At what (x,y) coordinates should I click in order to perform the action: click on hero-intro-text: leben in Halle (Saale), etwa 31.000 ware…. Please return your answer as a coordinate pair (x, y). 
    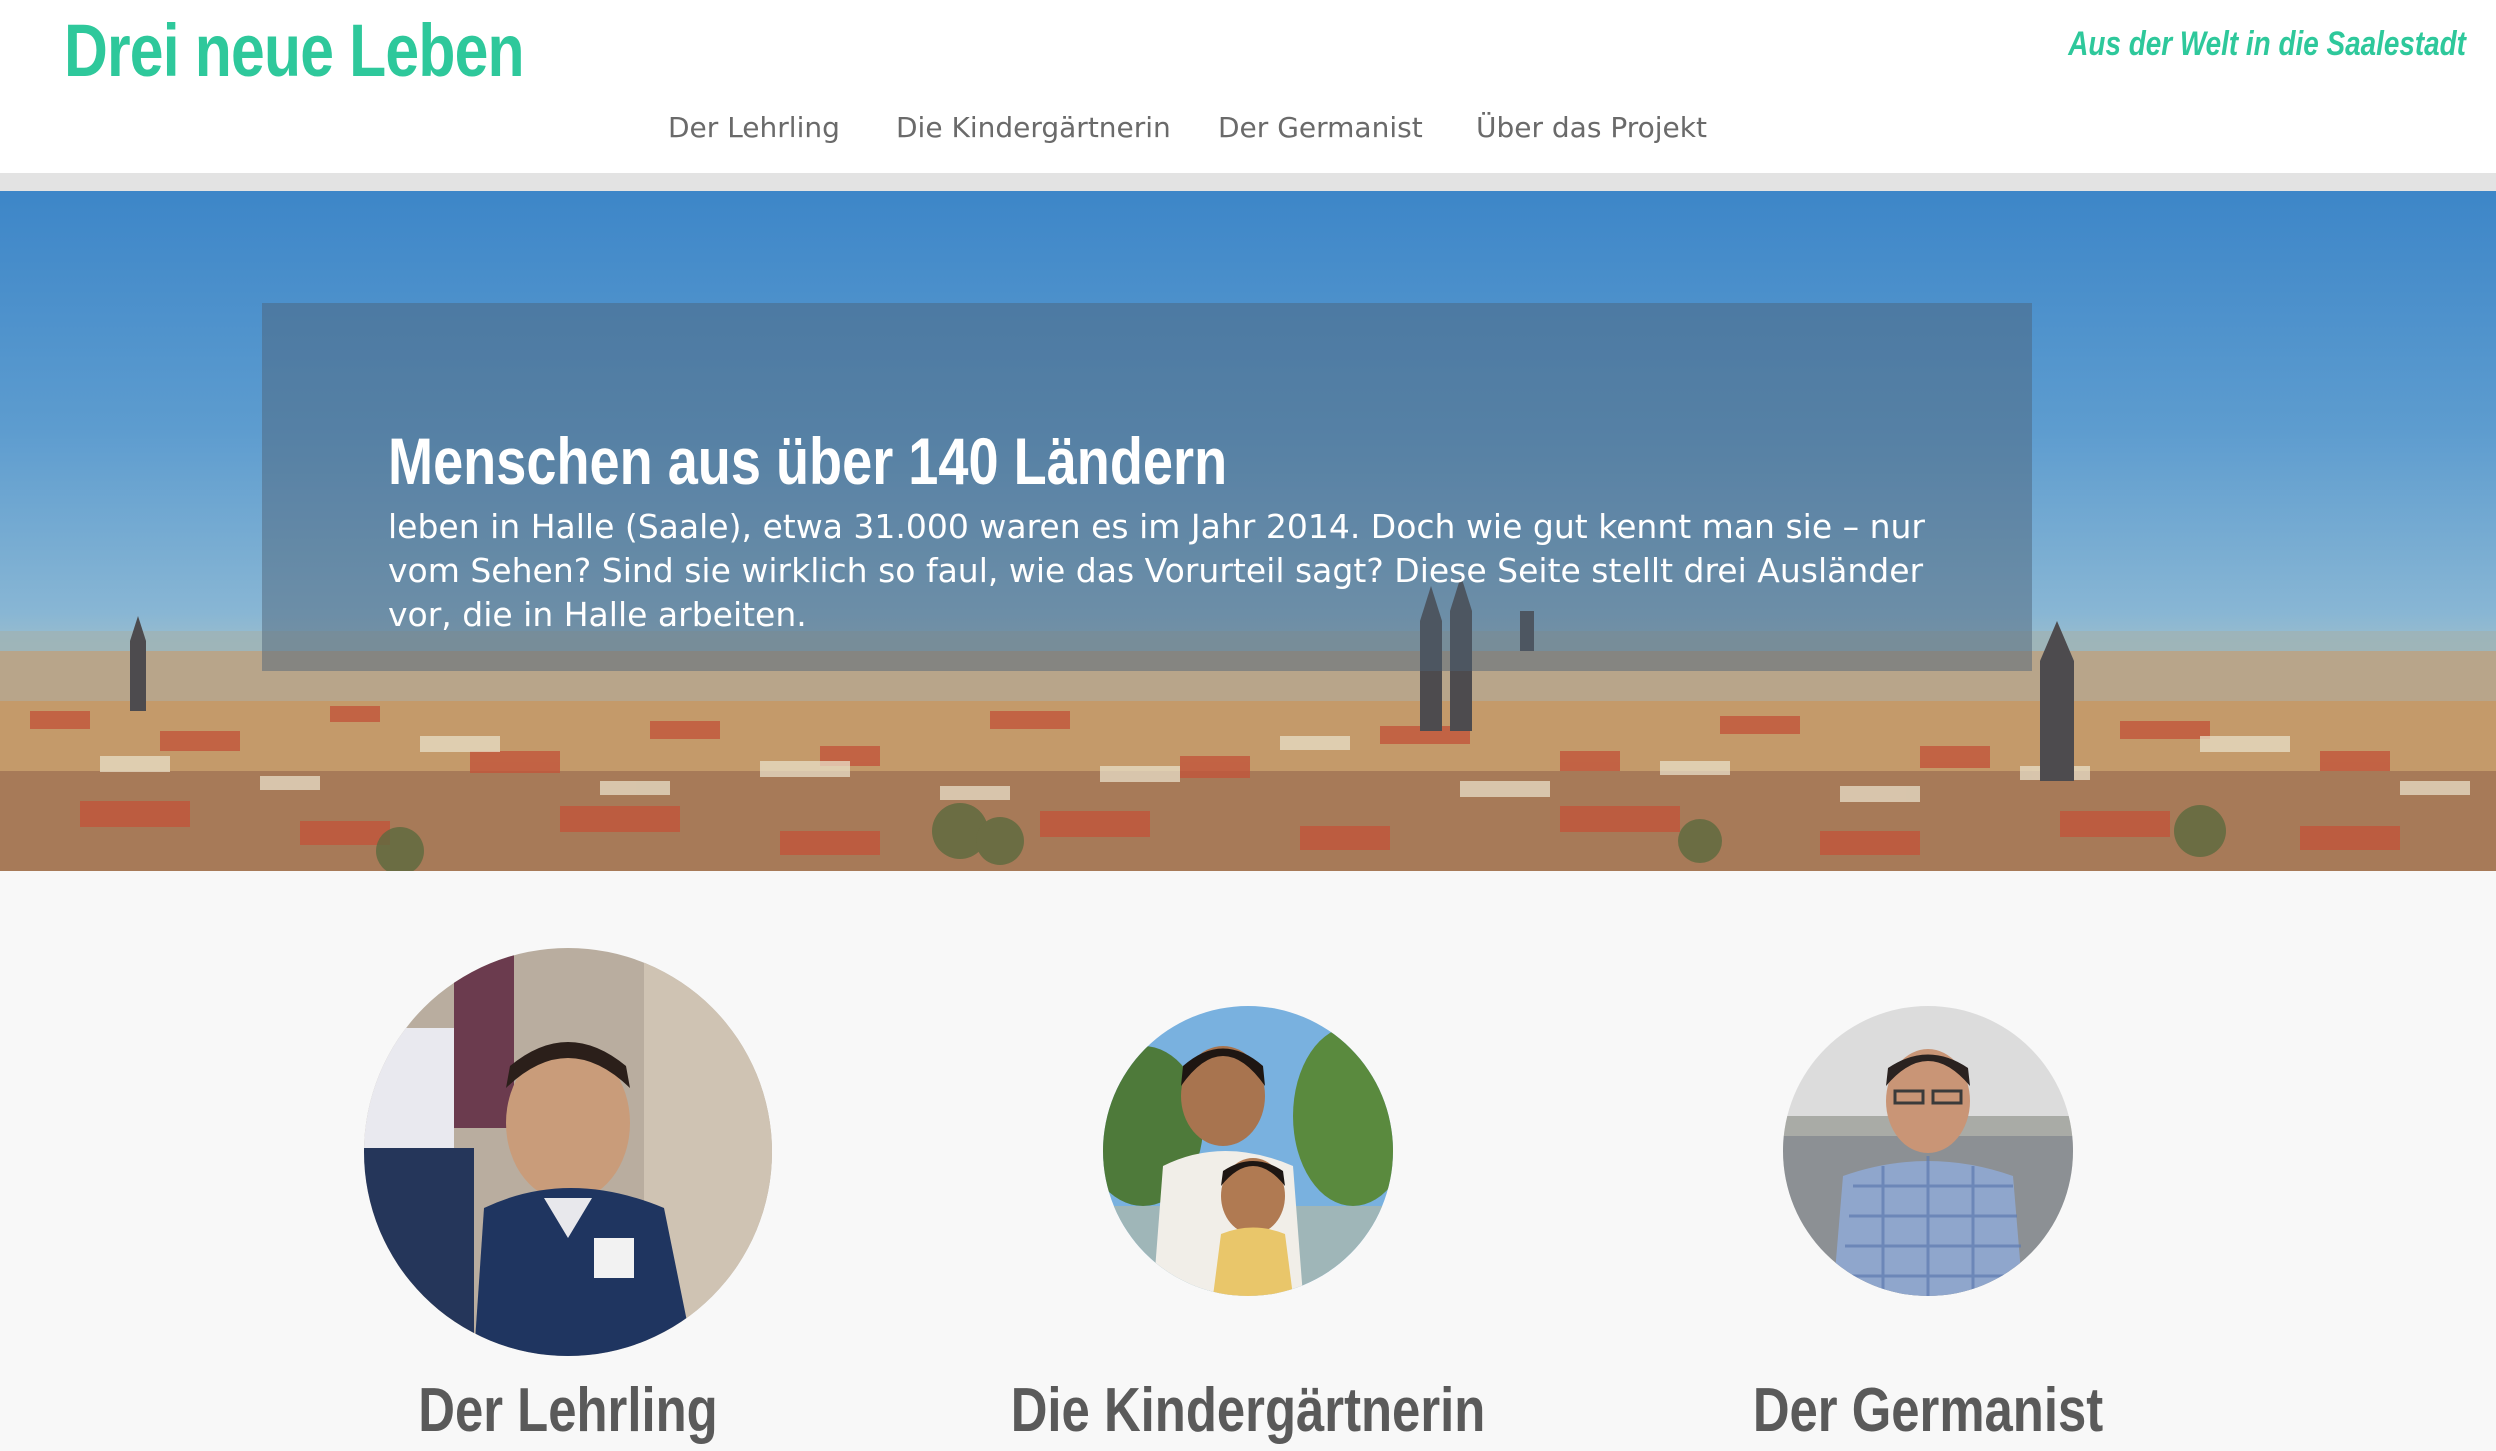
    Looking at the image, I should click on (1156, 570).